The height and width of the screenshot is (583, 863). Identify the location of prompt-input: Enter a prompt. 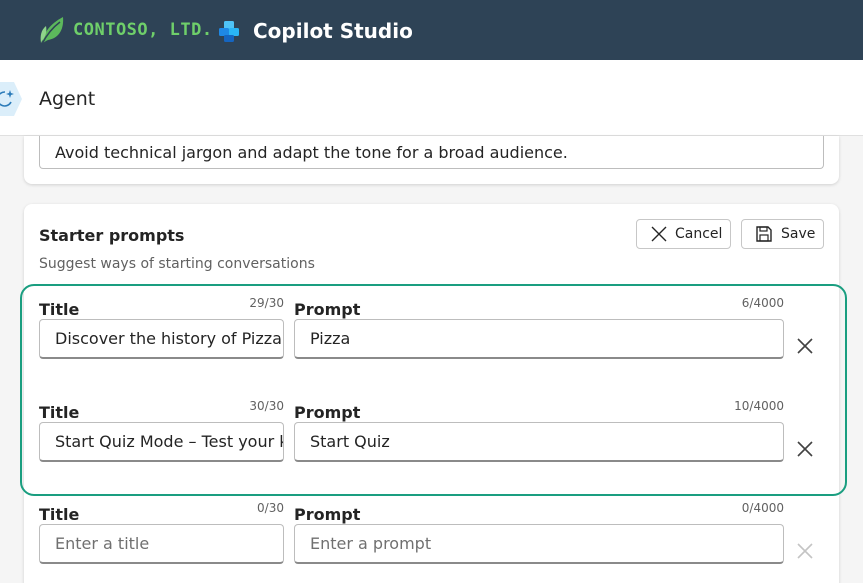
(539, 544).